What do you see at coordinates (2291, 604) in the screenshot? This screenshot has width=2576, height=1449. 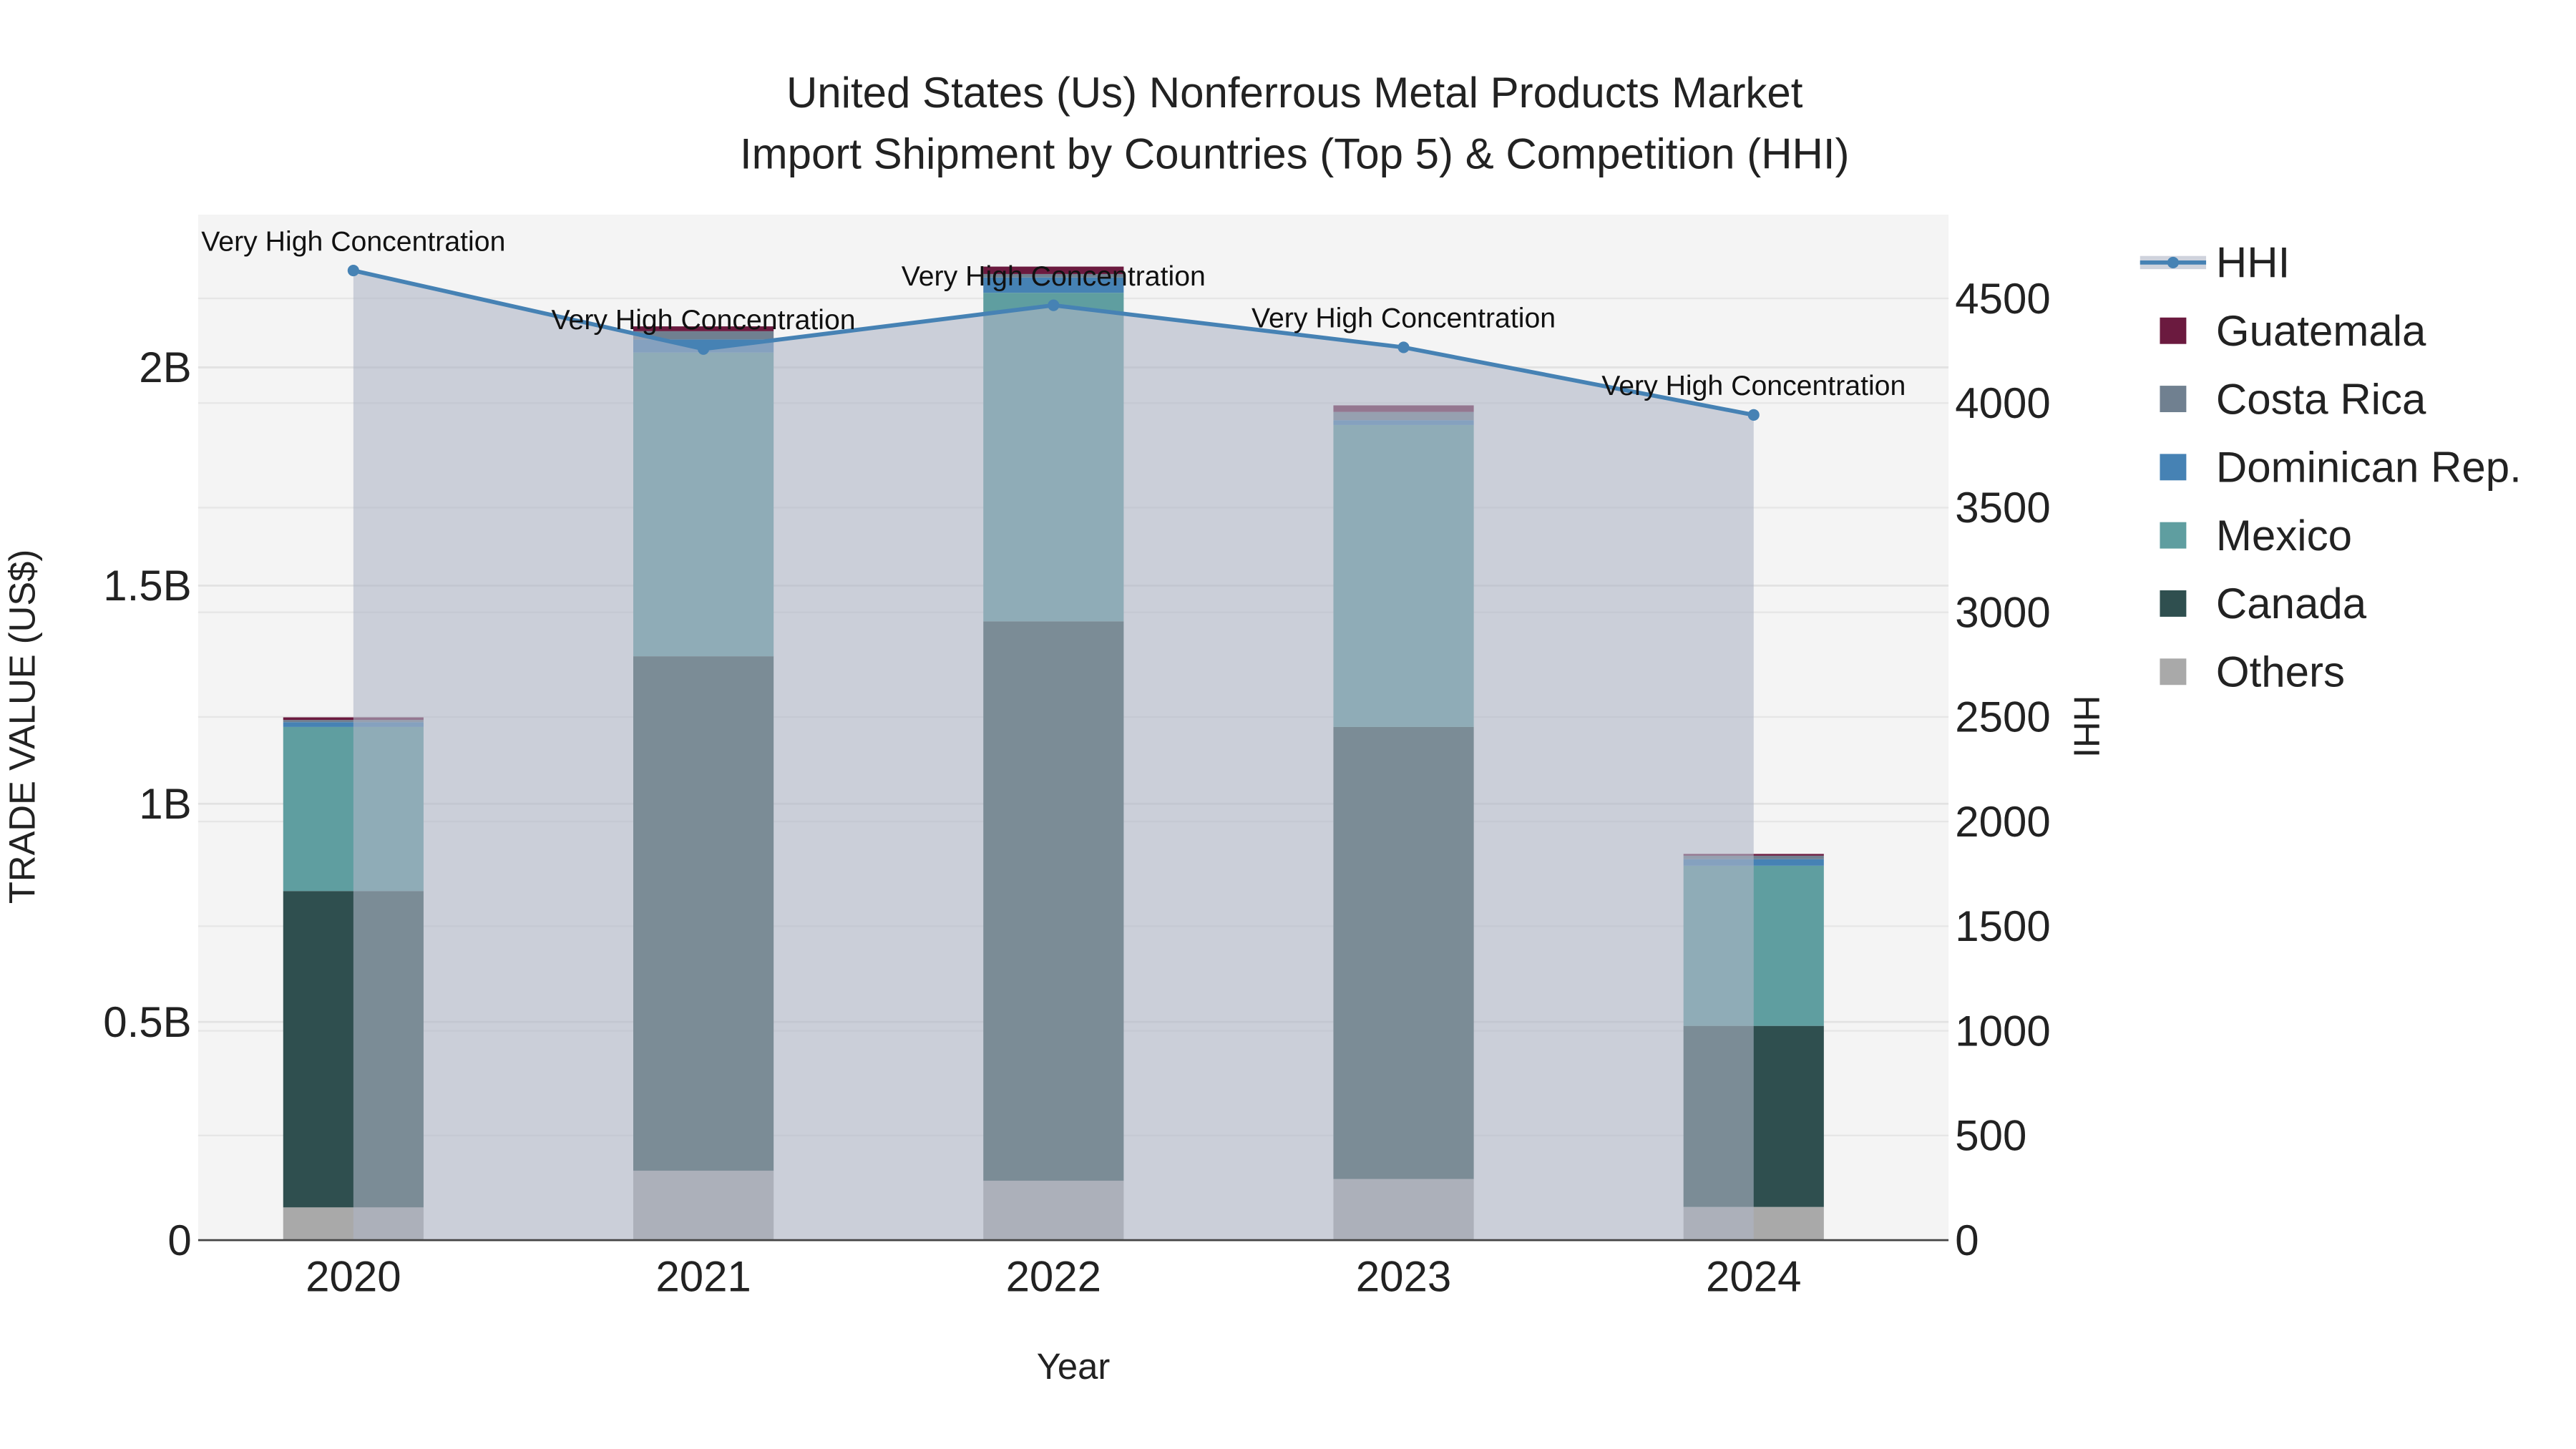 I see `legend-label: Canada` at bounding box center [2291, 604].